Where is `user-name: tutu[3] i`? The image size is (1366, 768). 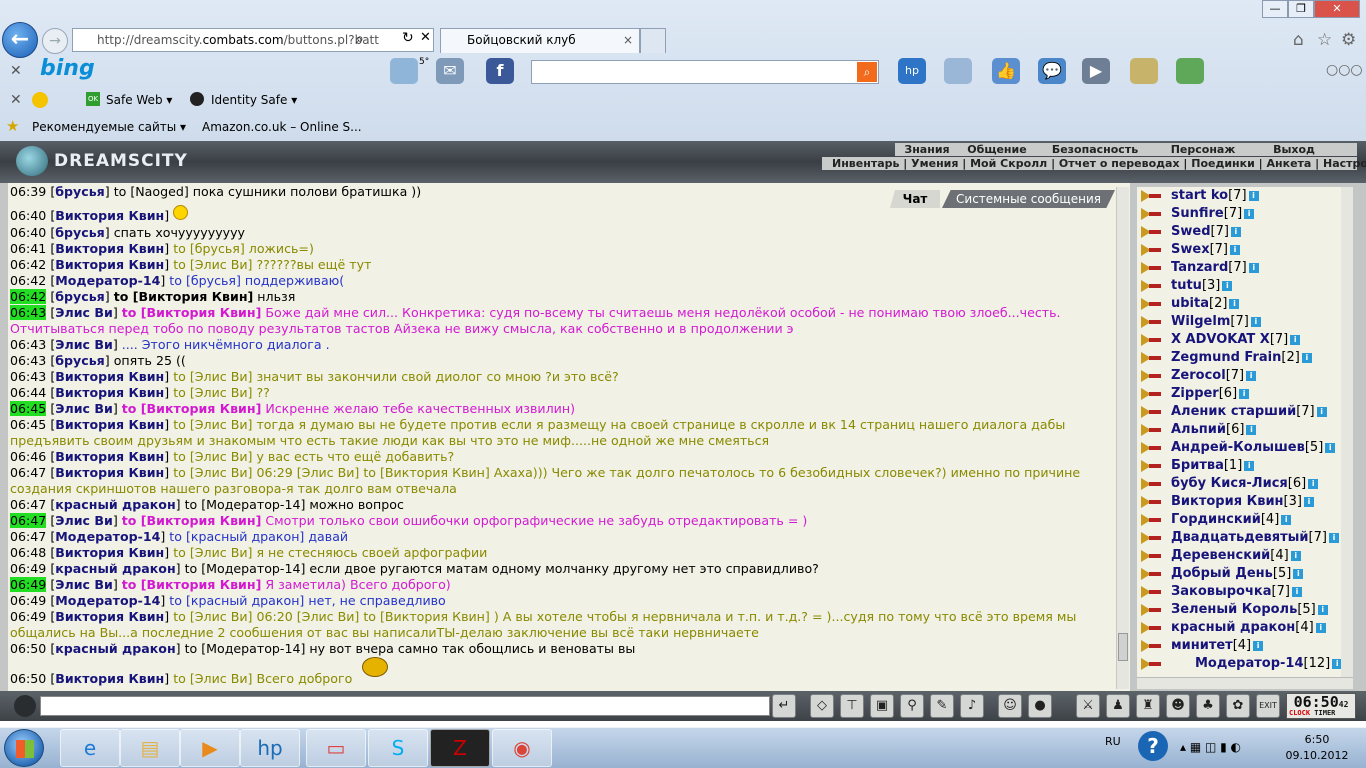
user-name: tutu[3] i is located at coordinates (1202, 286).